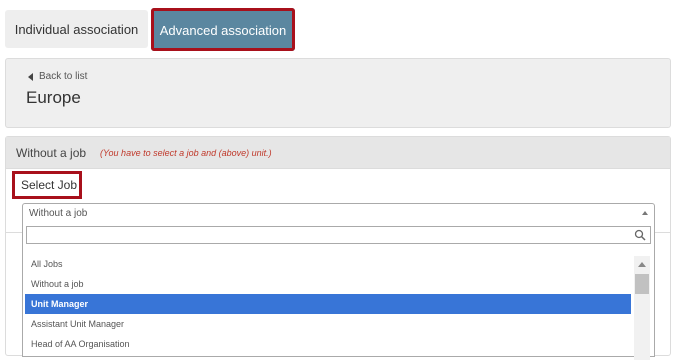 Image resolution: width=681 pixels, height=360 pixels. I want to click on job-option-unit-manager: Unit Manager, so click(328, 304).